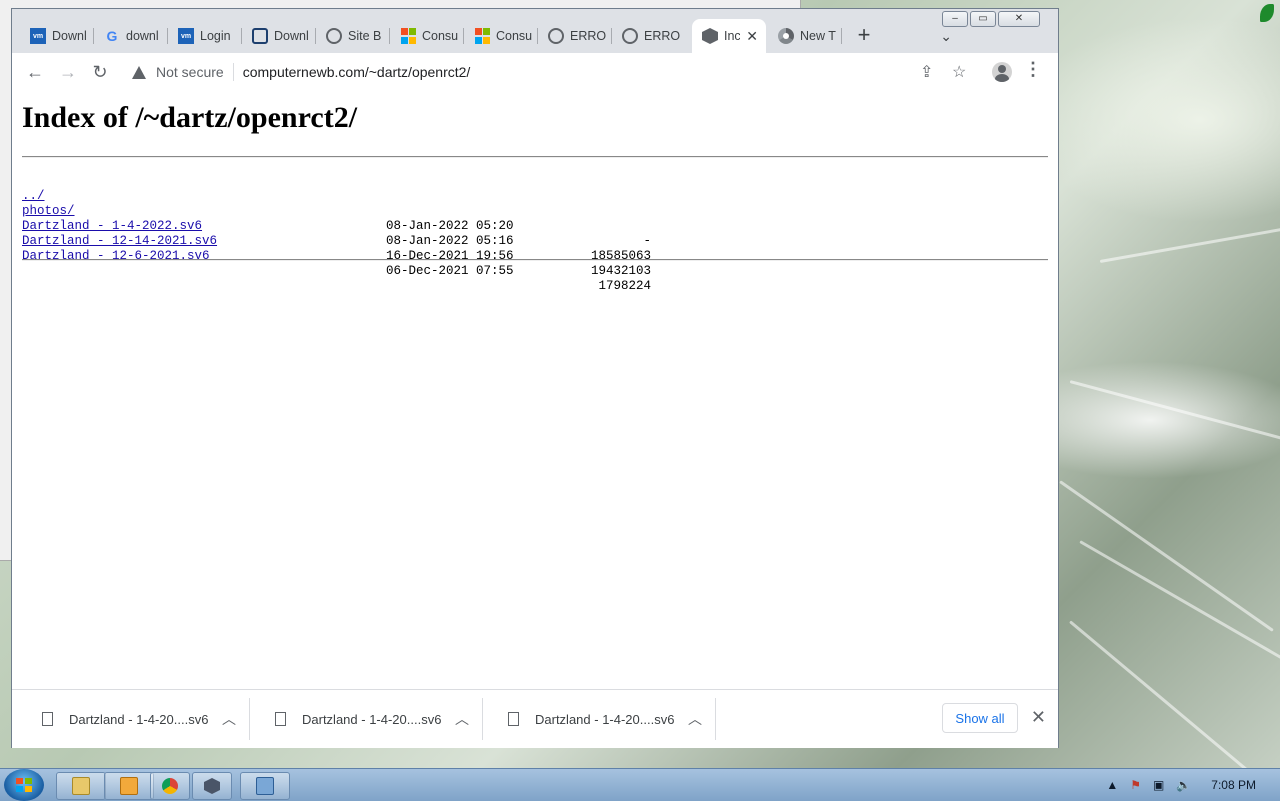 Image resolution: width=1280 pixels, height=801 pixels. I want to click on security-label: Not secure, so click(190, 72).